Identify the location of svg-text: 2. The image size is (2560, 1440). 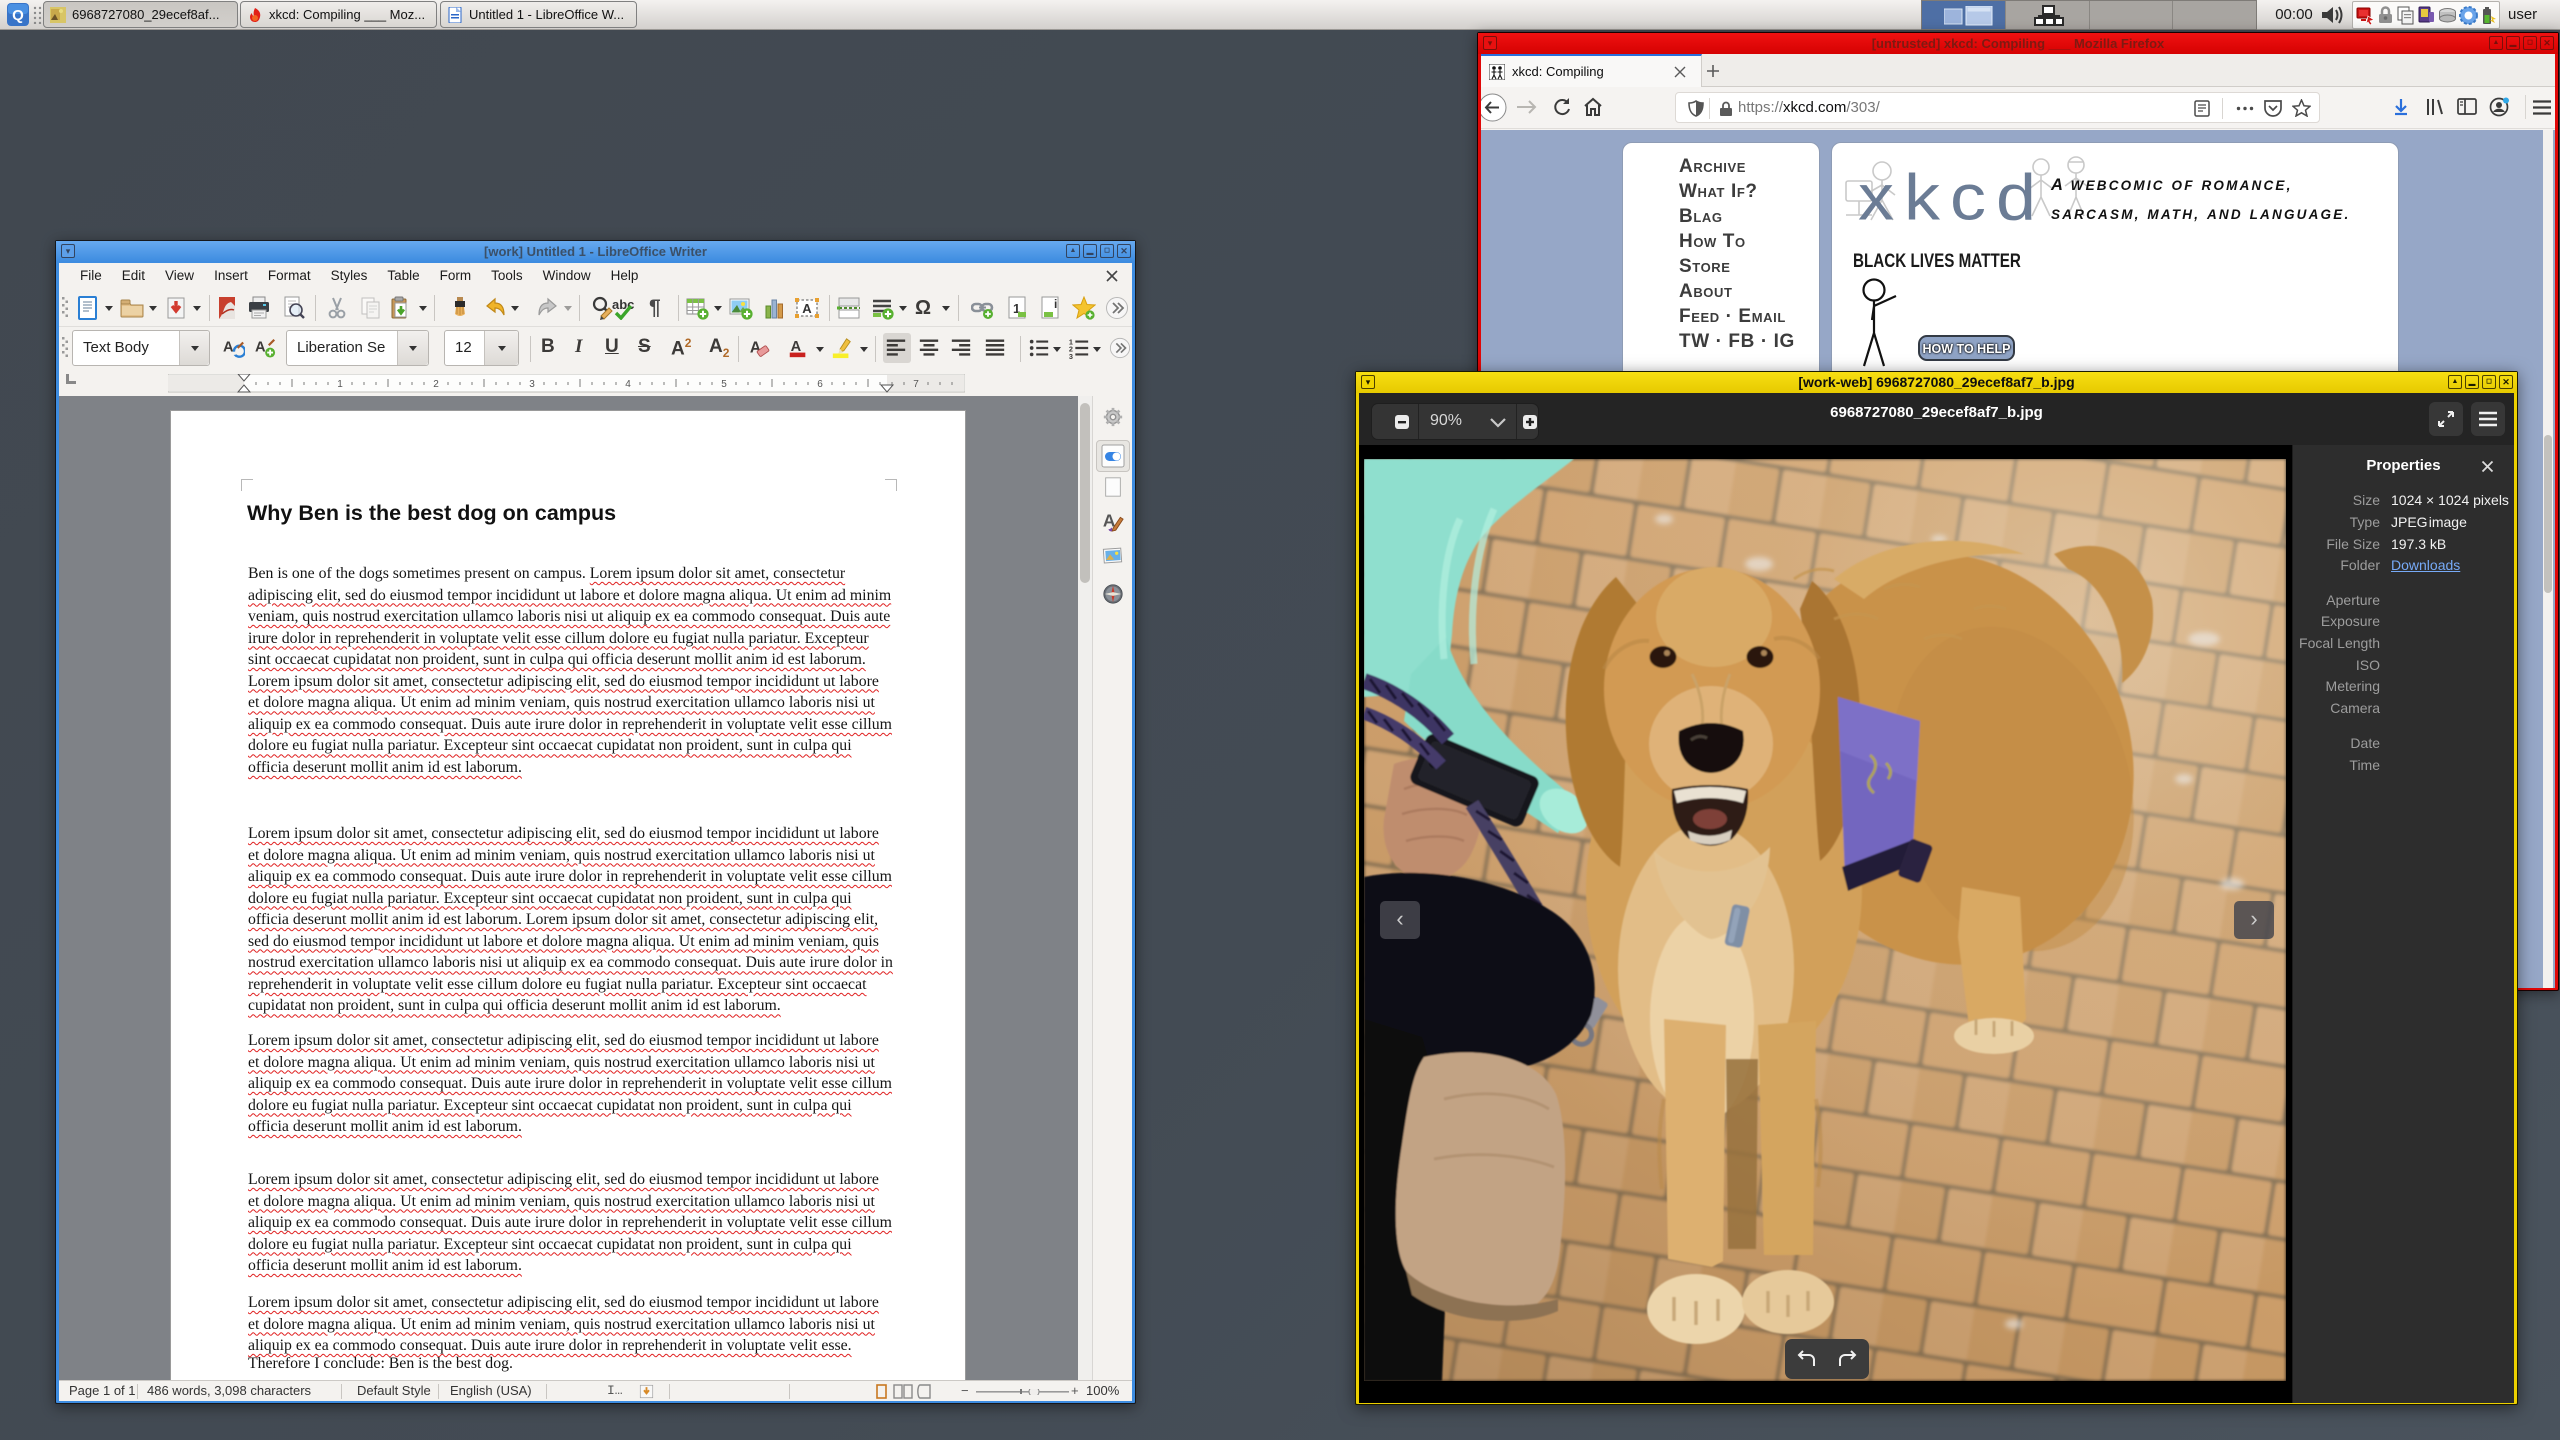
(436, 384).